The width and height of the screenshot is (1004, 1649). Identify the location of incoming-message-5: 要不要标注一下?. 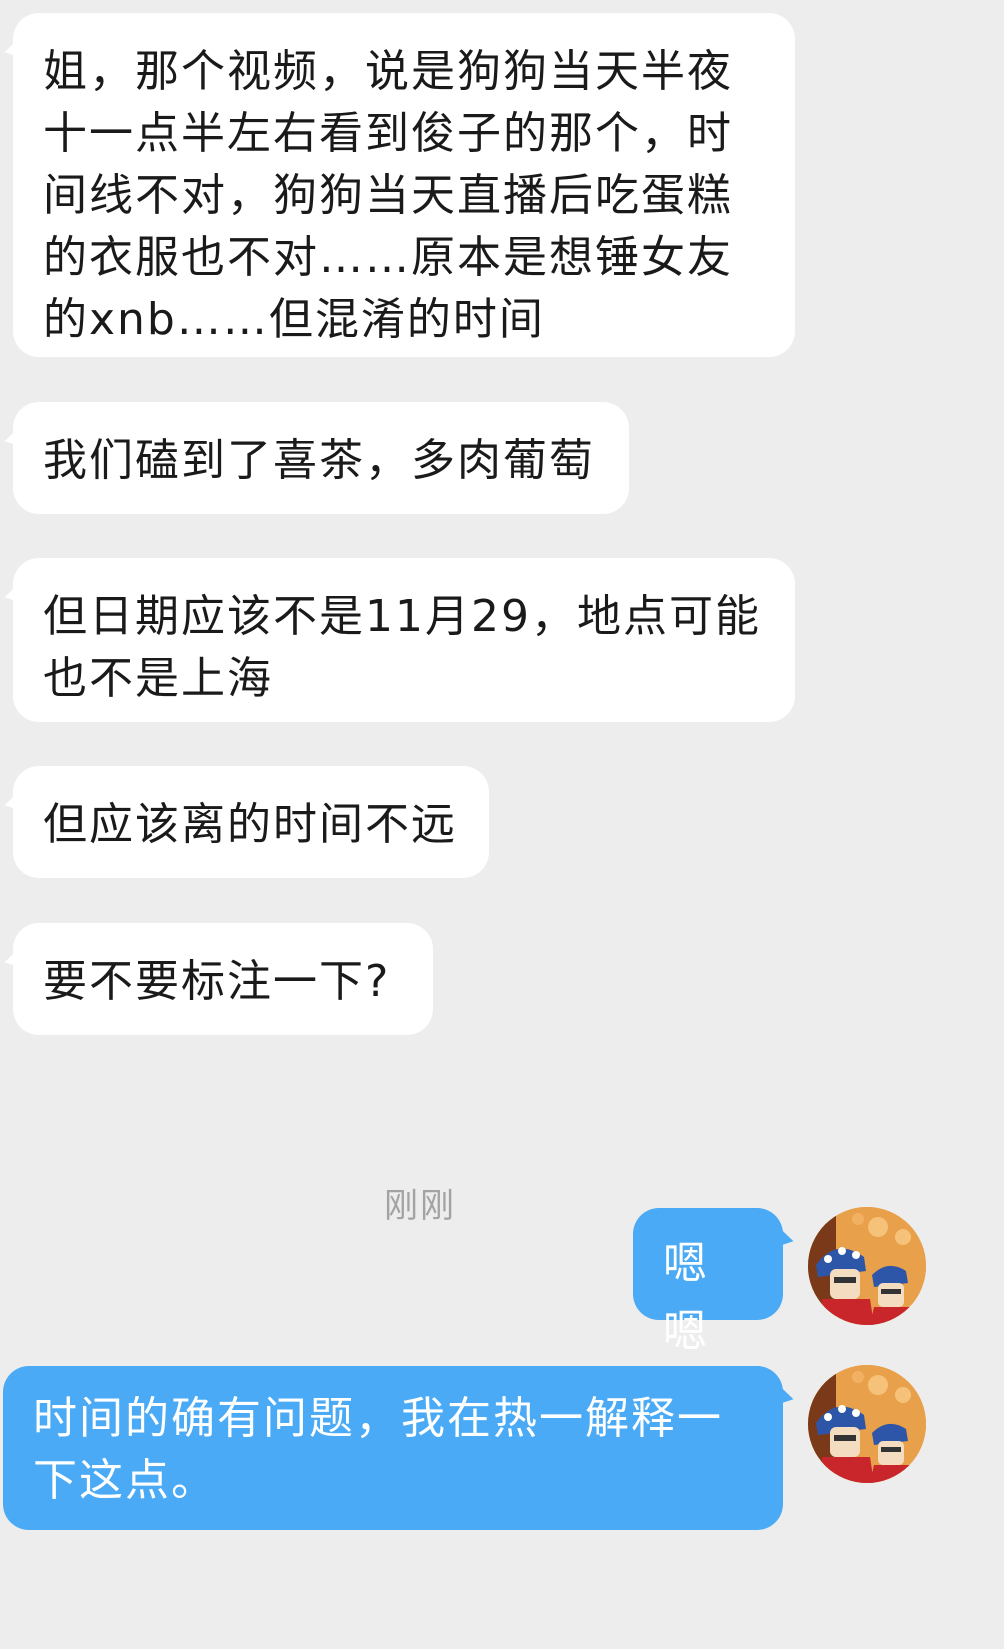
(223, 979).